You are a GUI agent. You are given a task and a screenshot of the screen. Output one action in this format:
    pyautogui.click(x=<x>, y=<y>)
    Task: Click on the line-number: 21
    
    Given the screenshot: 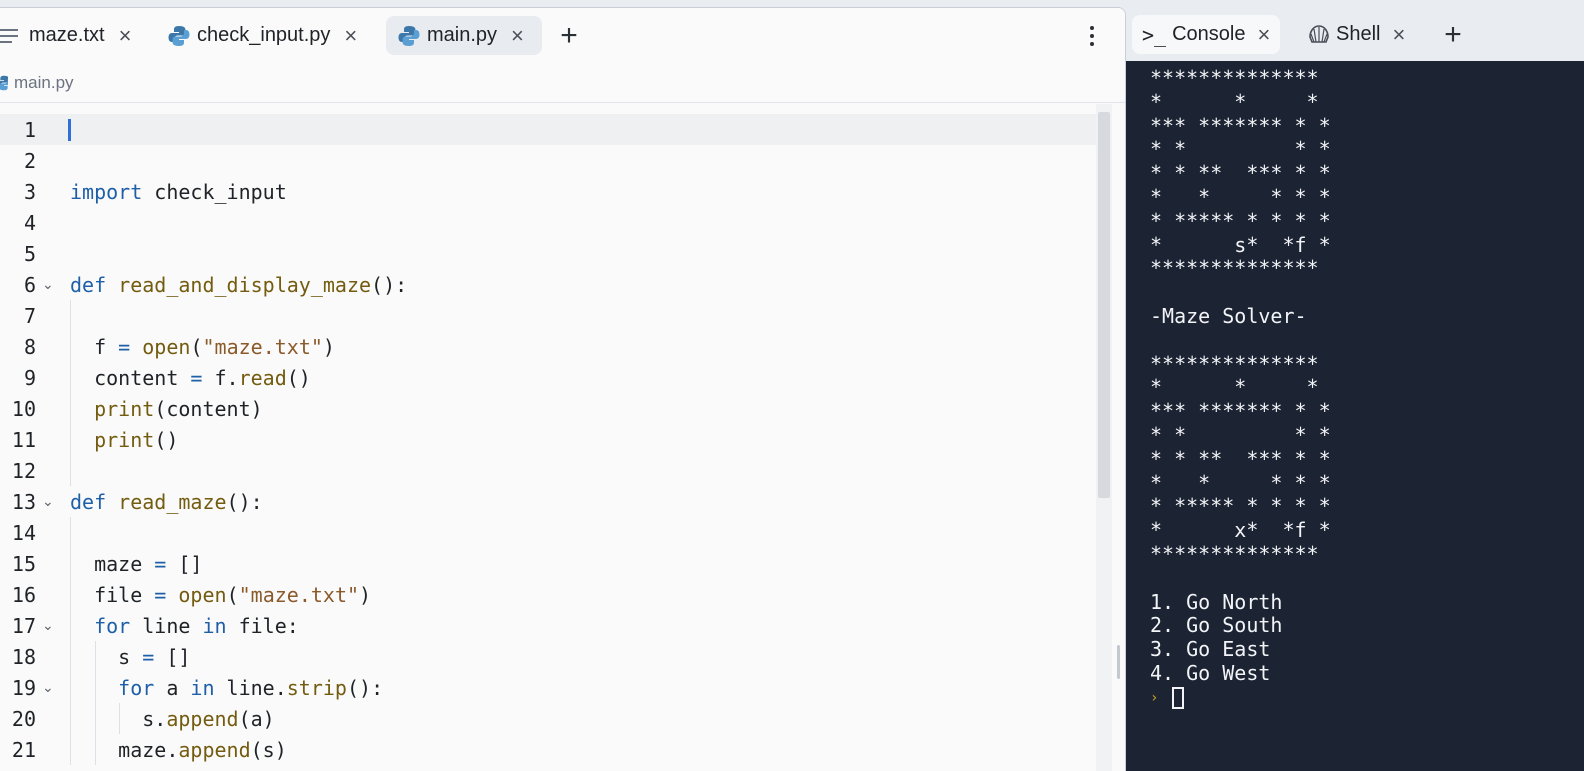 What is the action you would take?
    pyautogui.click(x=23, y=749)
    